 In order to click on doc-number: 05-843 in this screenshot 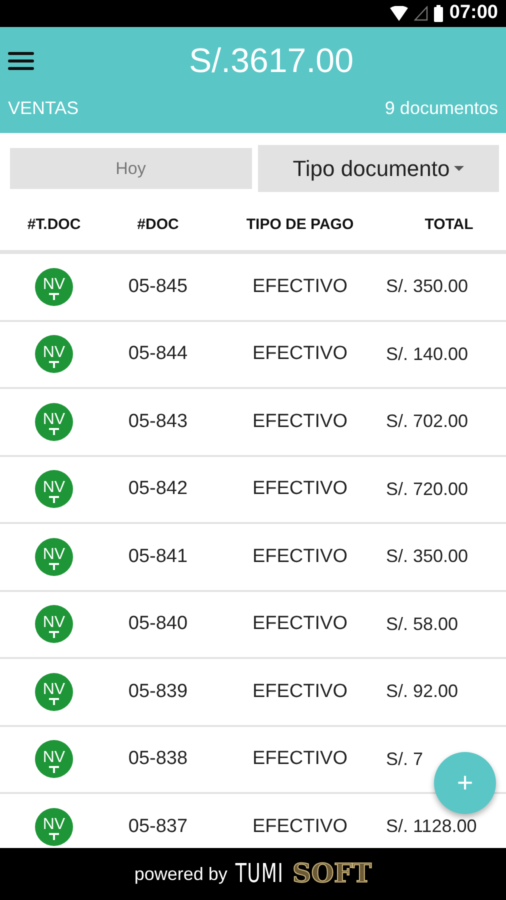, I will do `click(158, 422)`.